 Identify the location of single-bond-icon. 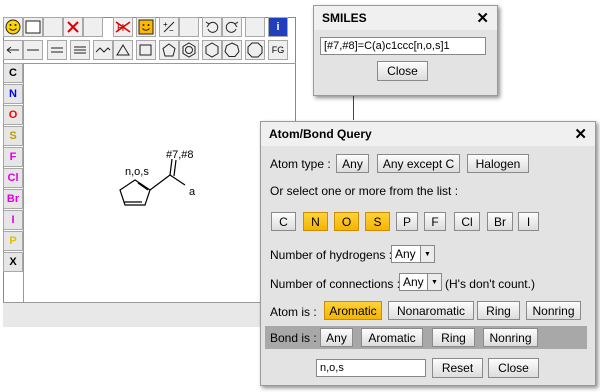
(33, 50).